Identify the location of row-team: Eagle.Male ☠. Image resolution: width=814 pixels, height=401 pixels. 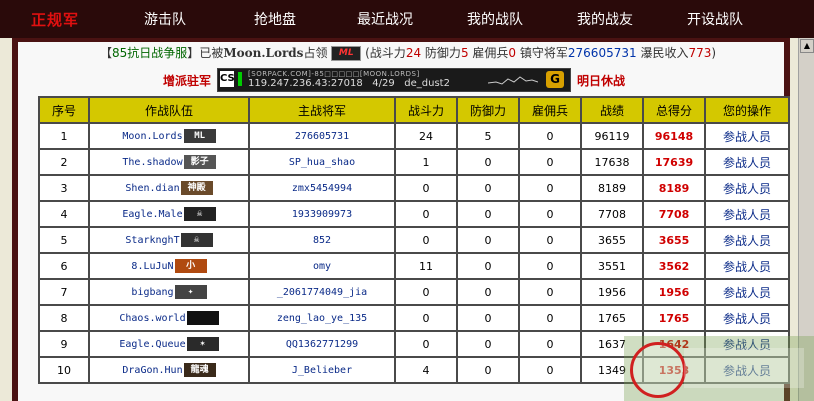
(169, 214).